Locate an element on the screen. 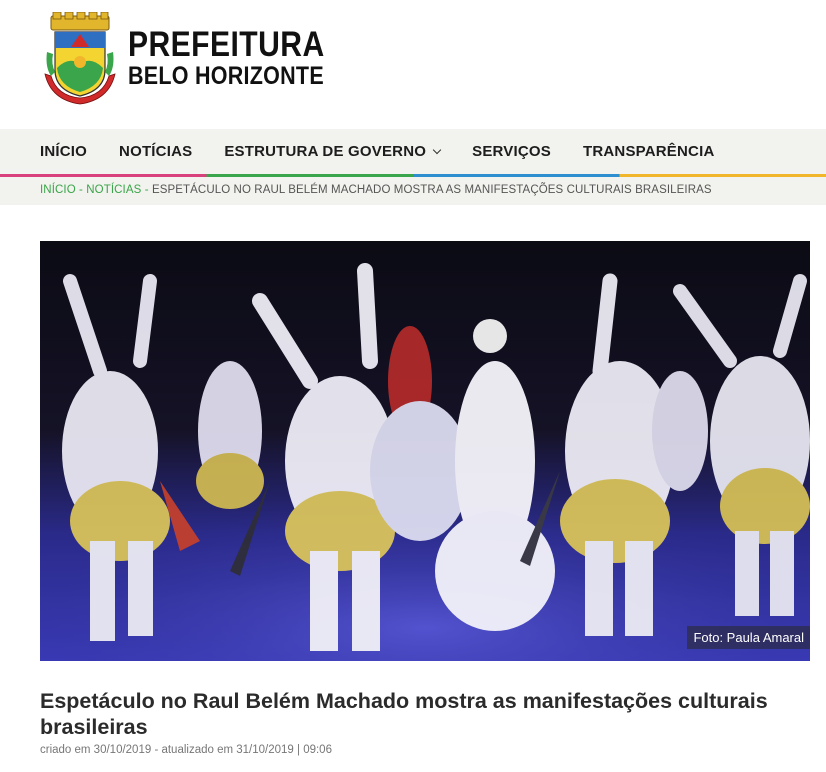 This screenshot has height=772, width=826. nav-item-label: TRANSPARÊNCIA is located at coordinates (648, 151).